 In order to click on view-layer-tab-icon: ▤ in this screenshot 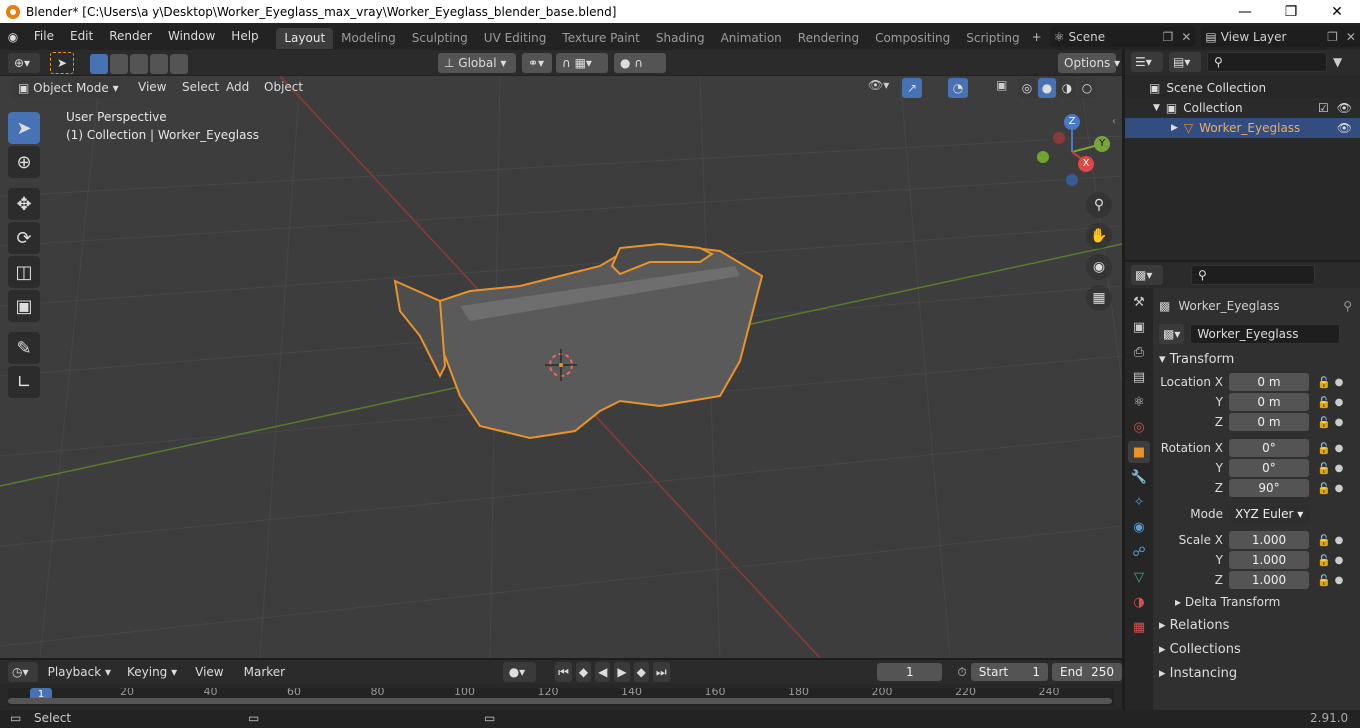, I will do `click(1139, 377)`.